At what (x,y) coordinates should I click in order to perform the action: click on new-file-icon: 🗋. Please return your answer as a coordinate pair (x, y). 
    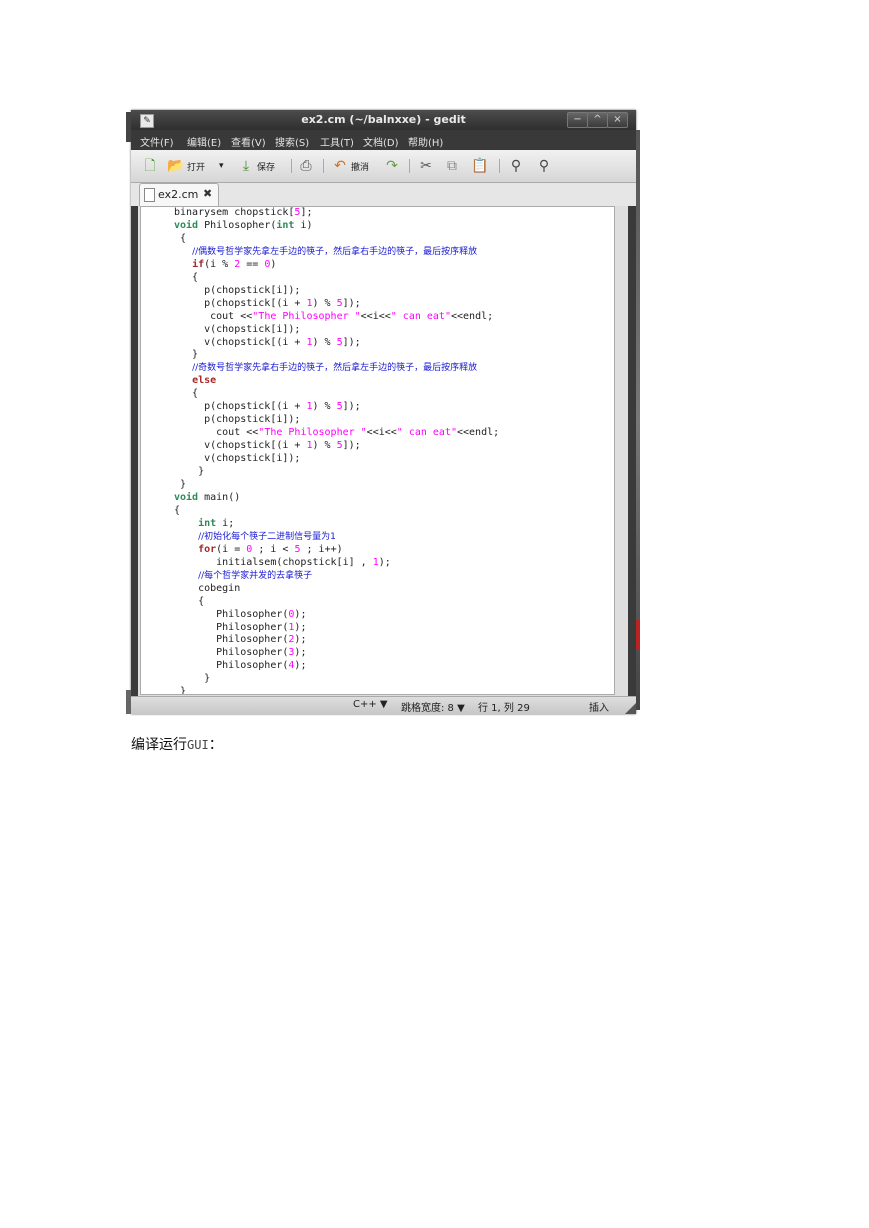
    Looking at the image, I should click on (150, 166).